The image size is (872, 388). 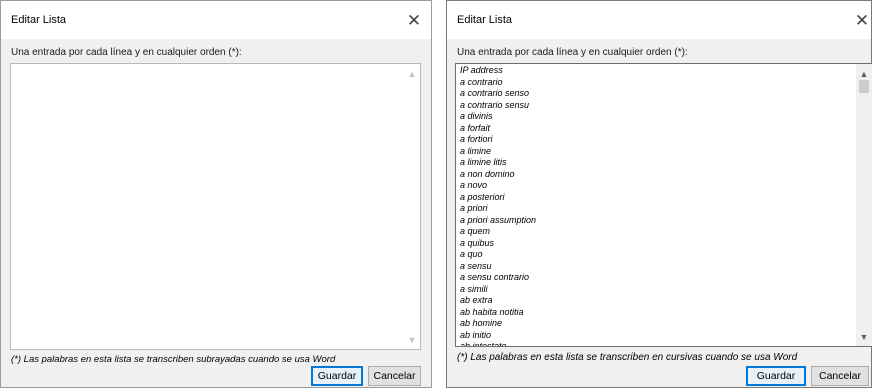 What do you see at coordinates (481, 81) in the screenshot?
I see `list-item: a contrario` at bounding box center [481, 81].